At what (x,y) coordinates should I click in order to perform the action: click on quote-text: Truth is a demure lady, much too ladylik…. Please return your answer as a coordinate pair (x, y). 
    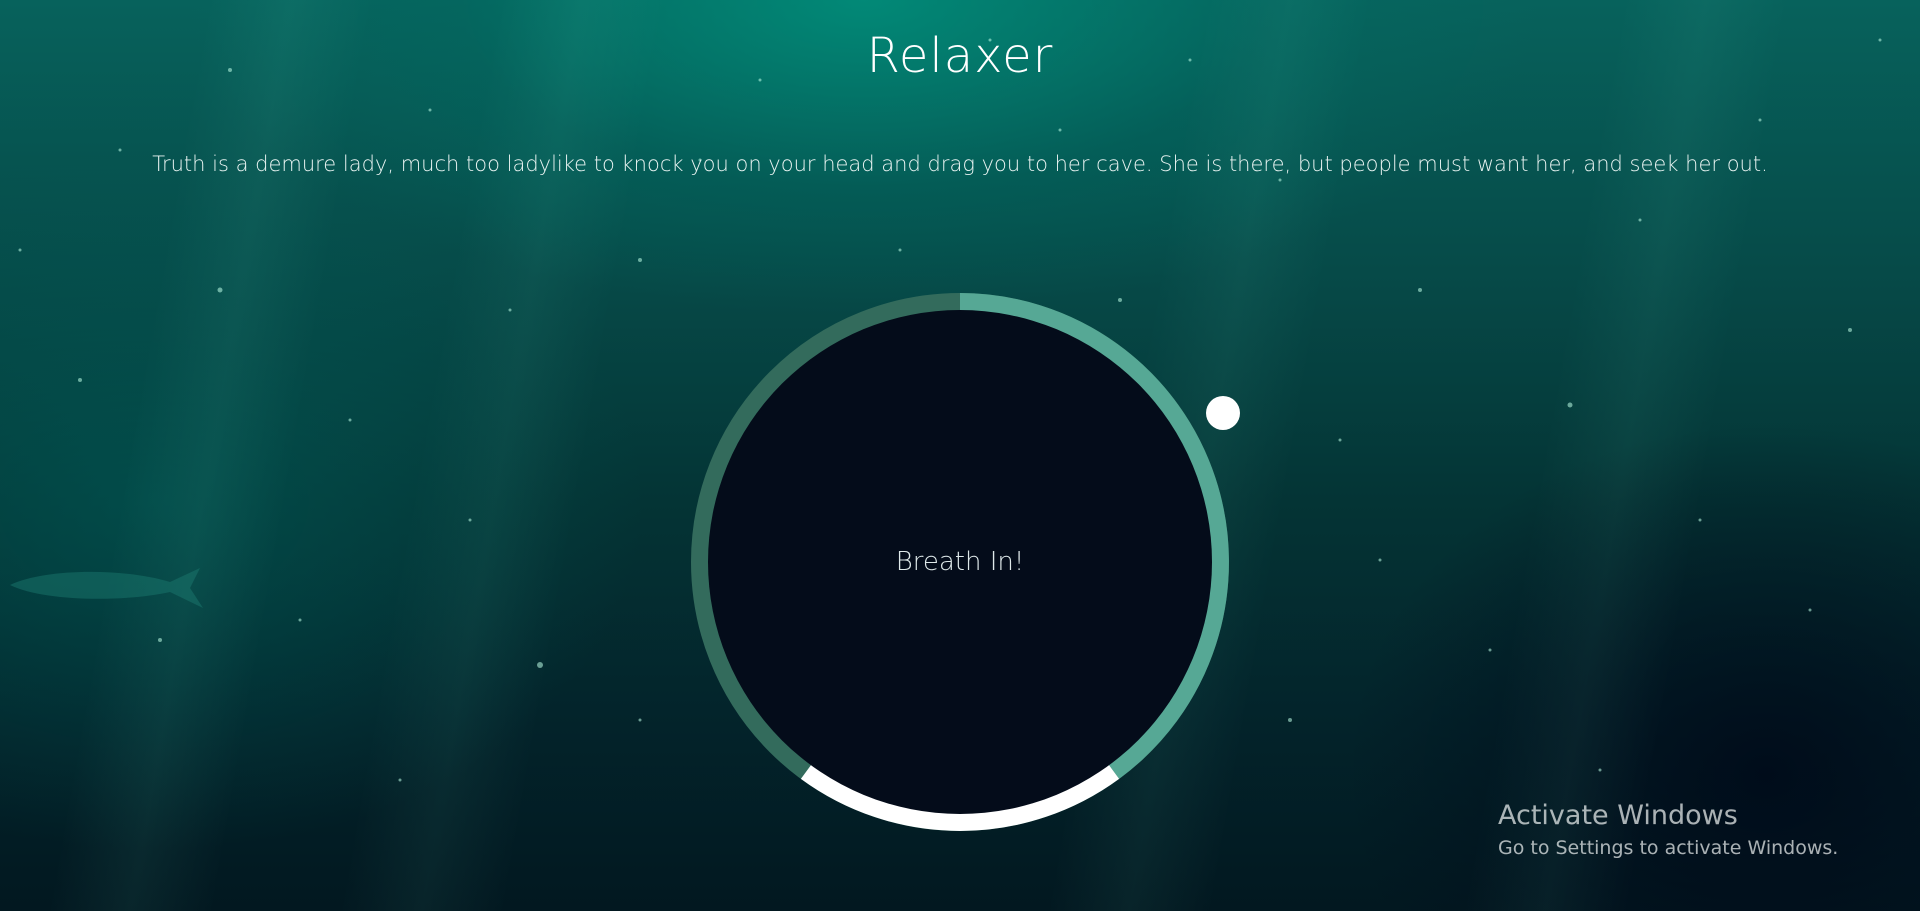
    Looking at the image, I should click on (960, 164).